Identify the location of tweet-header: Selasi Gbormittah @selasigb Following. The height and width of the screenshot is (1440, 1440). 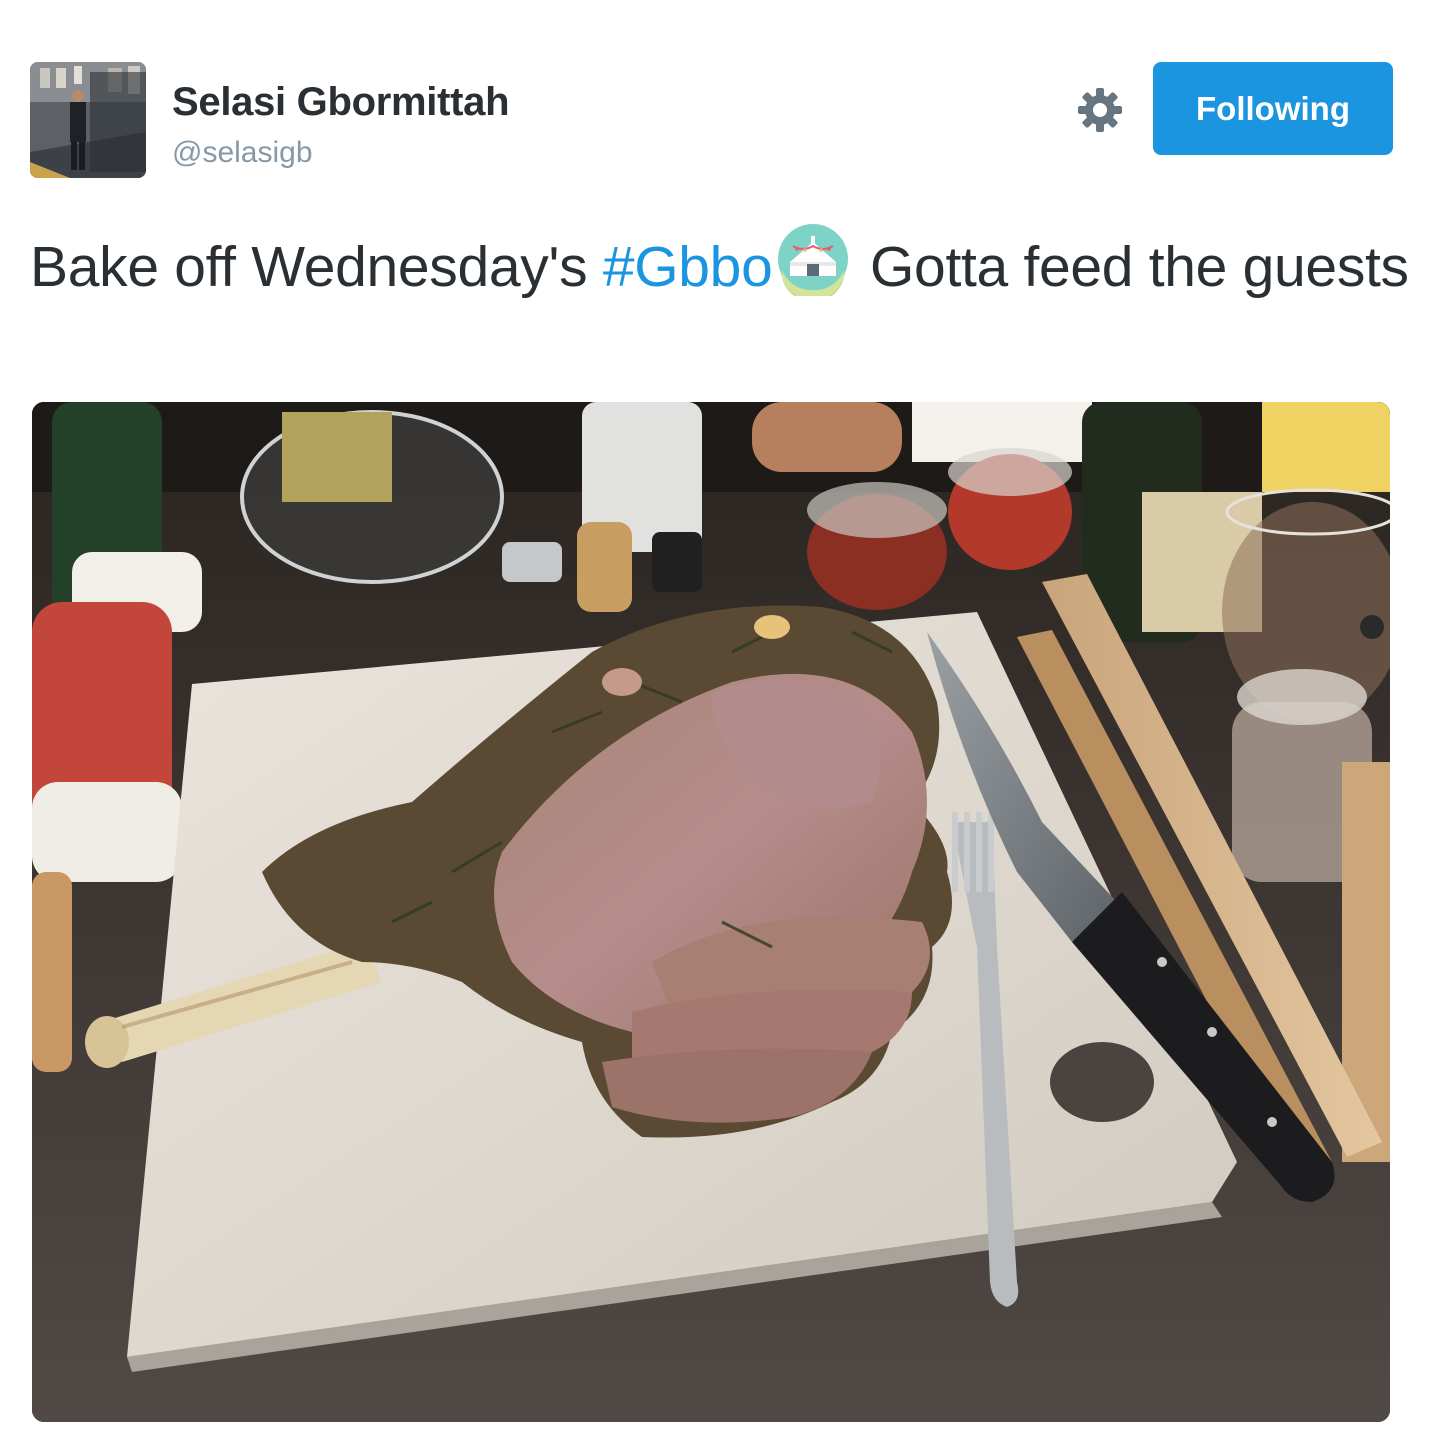
(720, 100).